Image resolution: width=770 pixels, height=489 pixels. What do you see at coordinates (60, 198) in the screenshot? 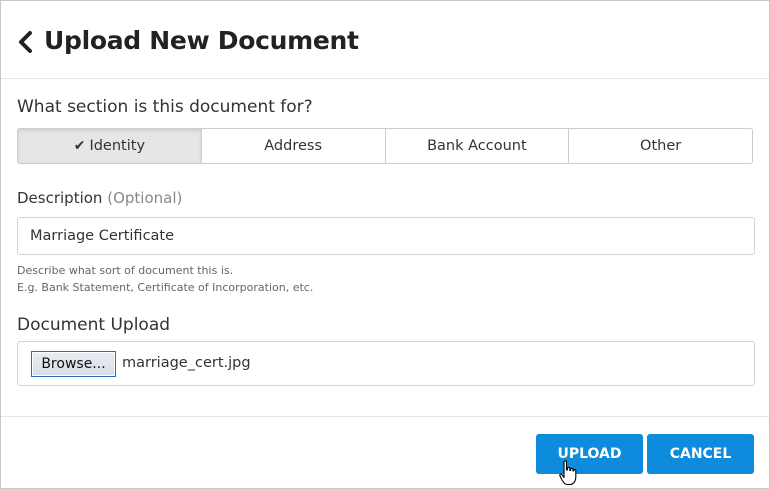
I see `description-label-text: Description` at bounding box center [60, 198].